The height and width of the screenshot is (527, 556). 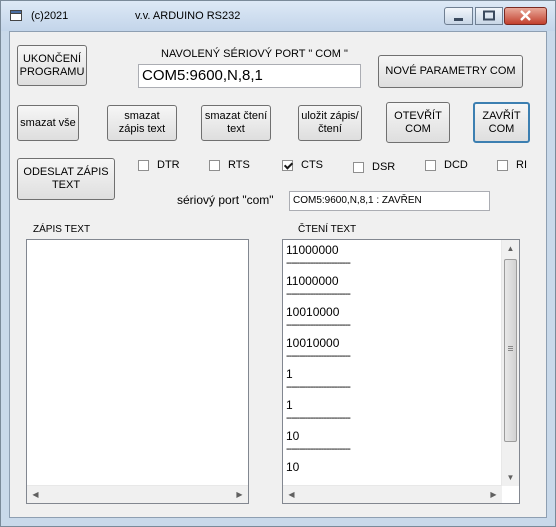 I want to click on title-bar: (c)2021 v.v. ARDUINO RS232, so click(x=278, y=16).